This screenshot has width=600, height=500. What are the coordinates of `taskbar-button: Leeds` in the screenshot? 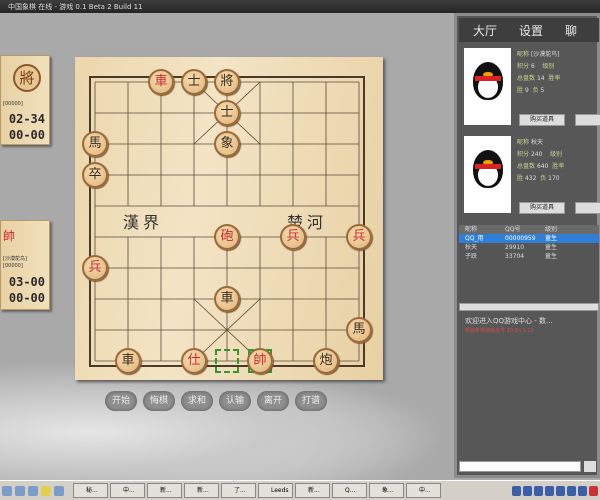 It's located at (275, 490).